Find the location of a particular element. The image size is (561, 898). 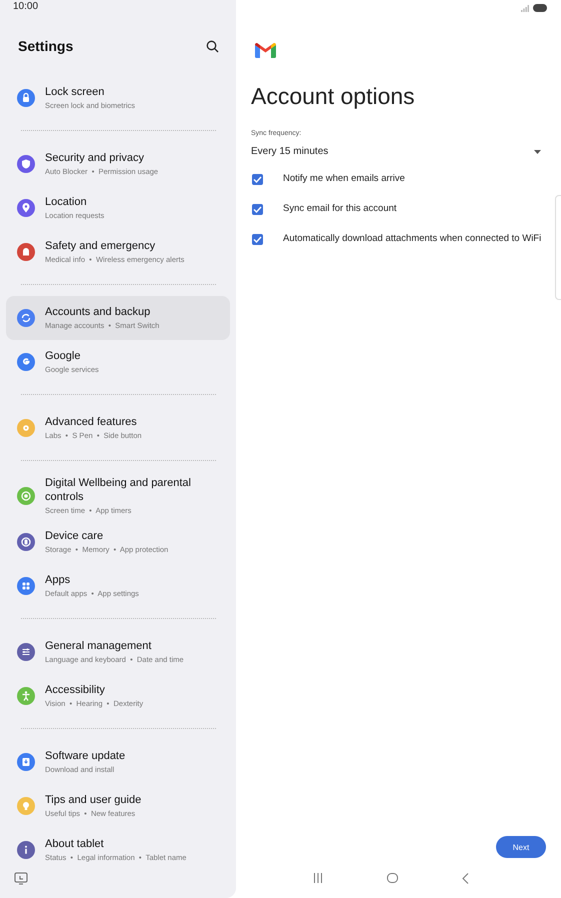

item-title: Safety and emergency is located at coordinates (100, 246).